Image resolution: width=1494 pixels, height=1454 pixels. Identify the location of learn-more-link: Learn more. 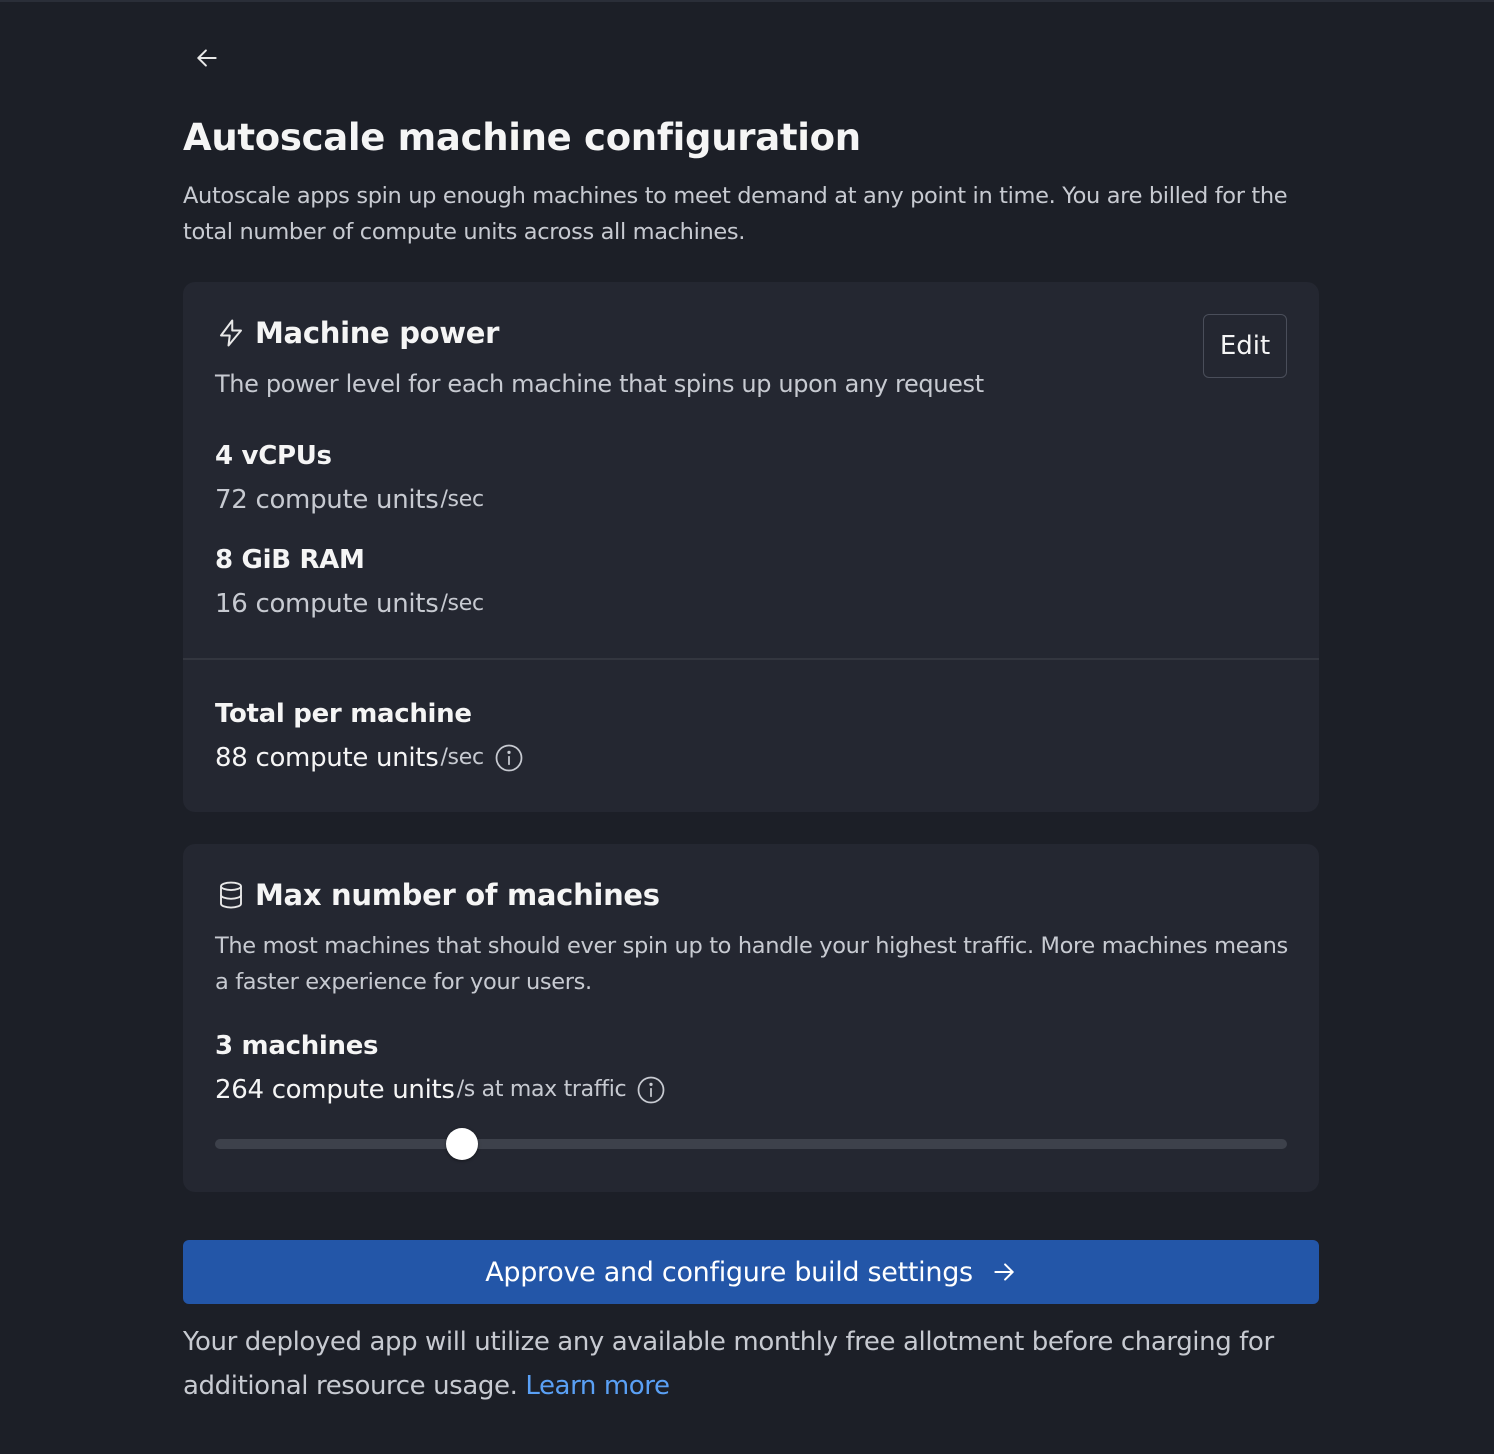
(597, 1386).